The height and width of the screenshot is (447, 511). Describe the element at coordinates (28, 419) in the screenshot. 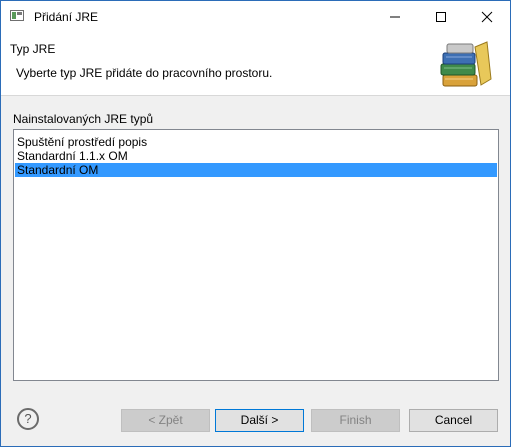

I see `help-icon: ?` at that location.